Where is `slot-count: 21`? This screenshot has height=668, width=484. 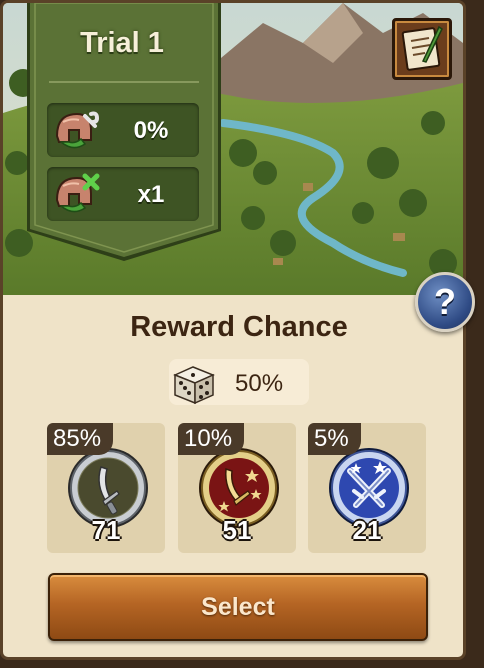 slot-count: 21 is located at coordinates (367, 530).